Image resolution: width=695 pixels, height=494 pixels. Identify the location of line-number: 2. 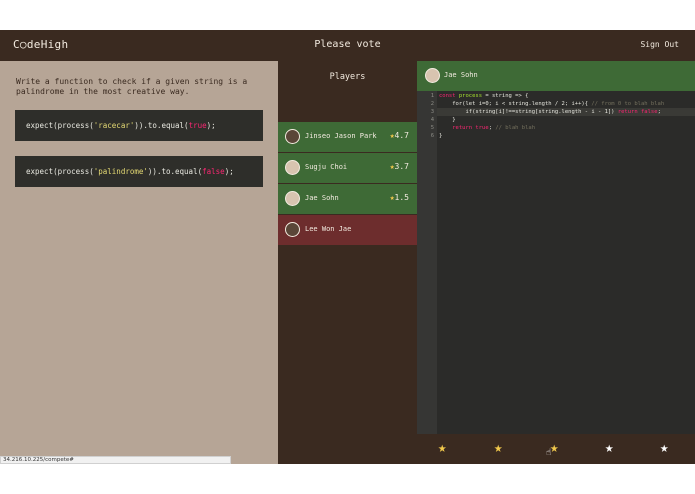
(432, 104).